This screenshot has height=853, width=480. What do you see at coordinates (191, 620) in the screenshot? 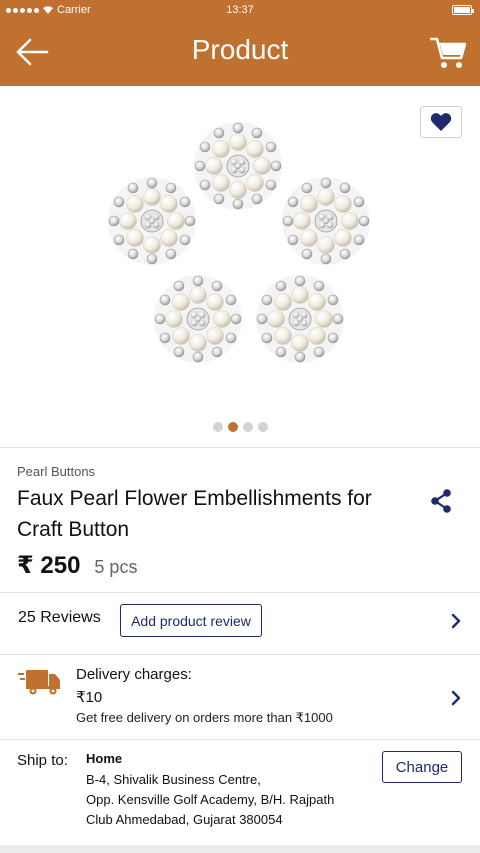
I see `add-review-button: Add product review` at bounding box center [191, 620].